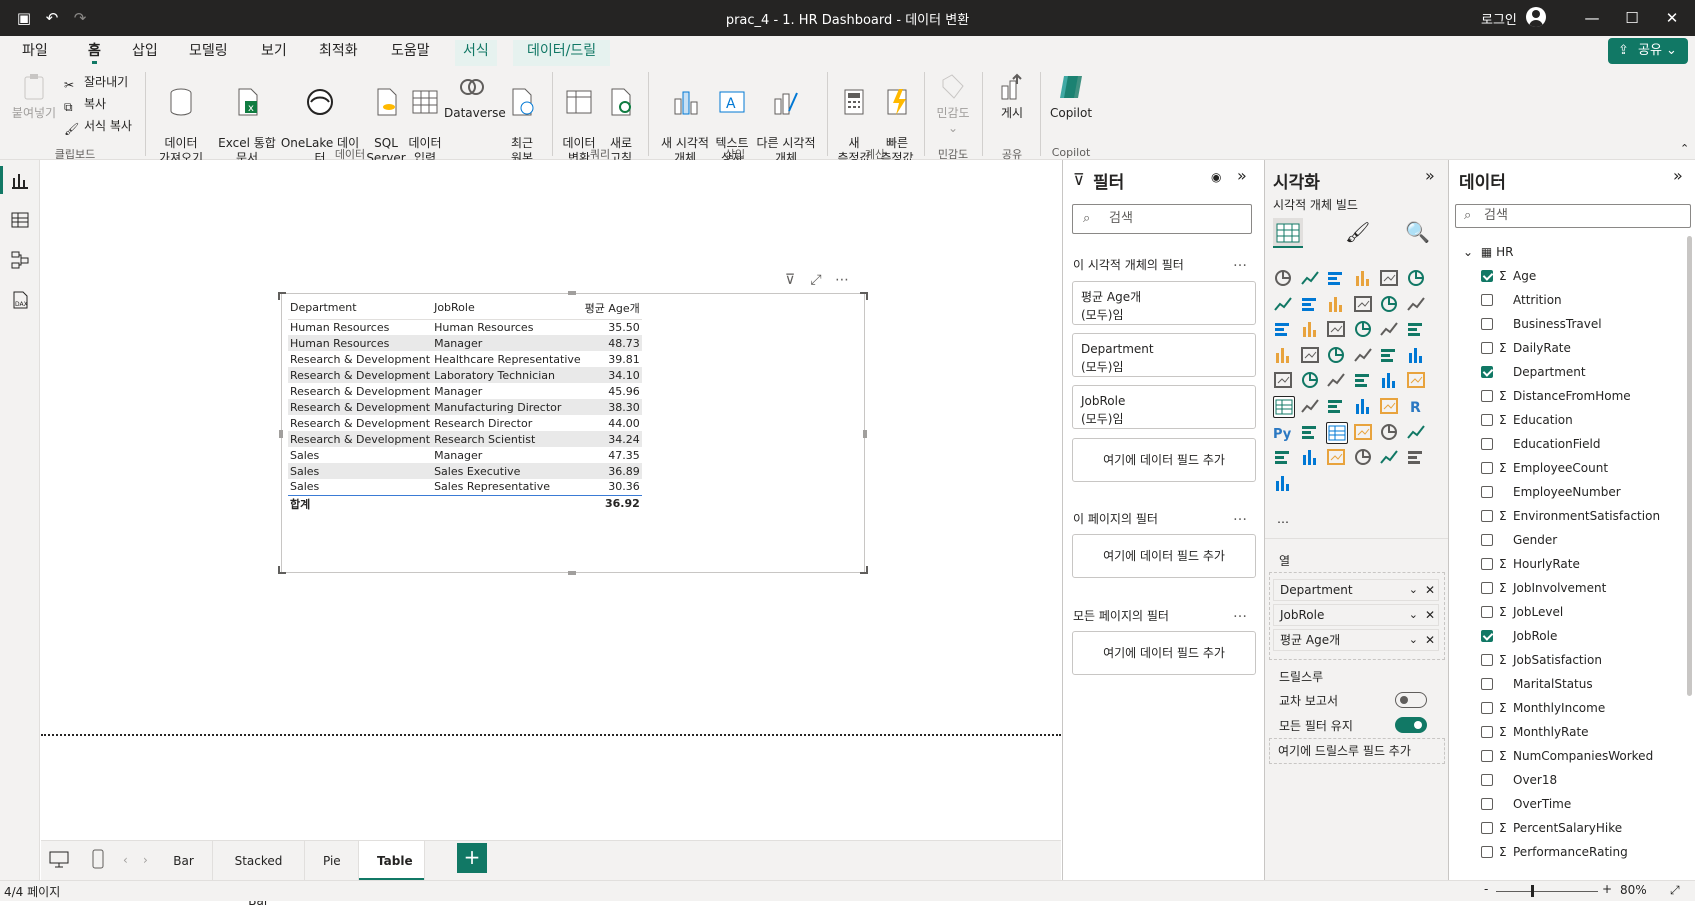 The height and width of the screenshot is (921, 1695). I want to click on next-page-icon: ›, so click(145, 860).